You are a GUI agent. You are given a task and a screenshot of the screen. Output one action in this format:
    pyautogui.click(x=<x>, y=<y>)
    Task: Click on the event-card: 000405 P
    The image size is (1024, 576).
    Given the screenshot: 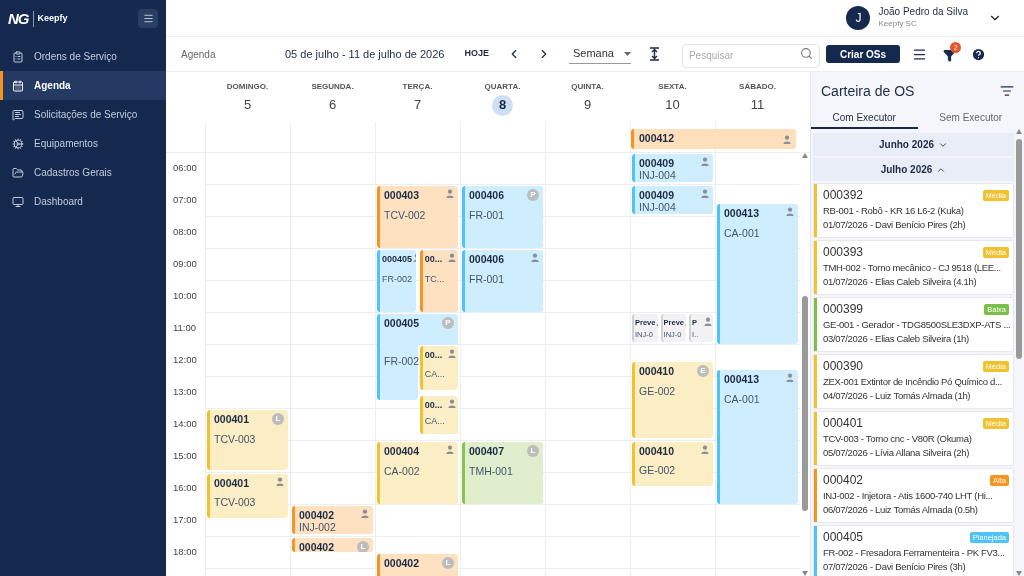 What is the action you would take?
    pyautogui.click(x=417, y=329)
    